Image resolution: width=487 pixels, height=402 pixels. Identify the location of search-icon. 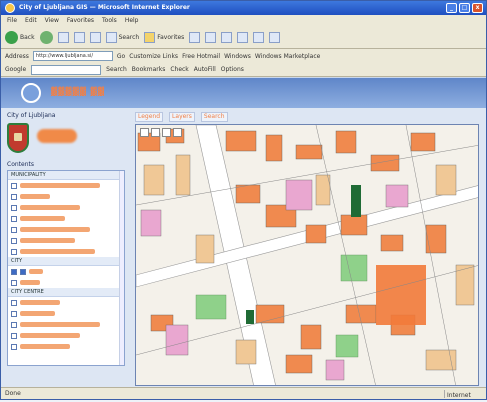
(111, 37).